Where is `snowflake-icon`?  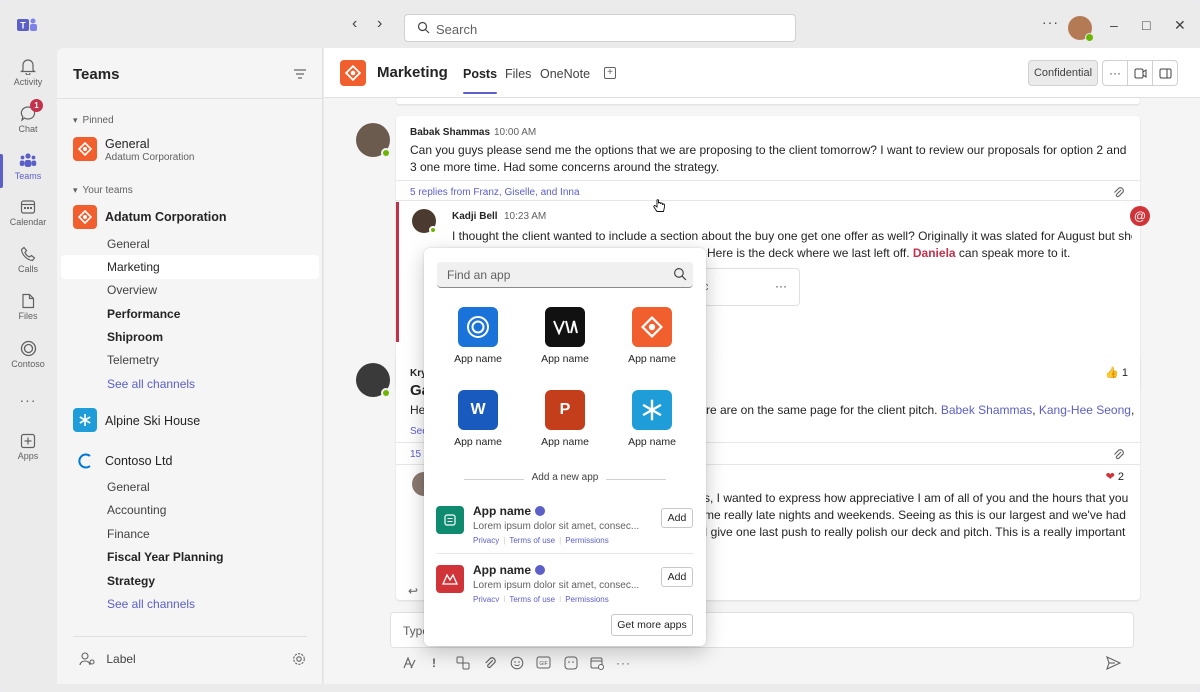 snowflake-icon is located at coordinates (652, 410).